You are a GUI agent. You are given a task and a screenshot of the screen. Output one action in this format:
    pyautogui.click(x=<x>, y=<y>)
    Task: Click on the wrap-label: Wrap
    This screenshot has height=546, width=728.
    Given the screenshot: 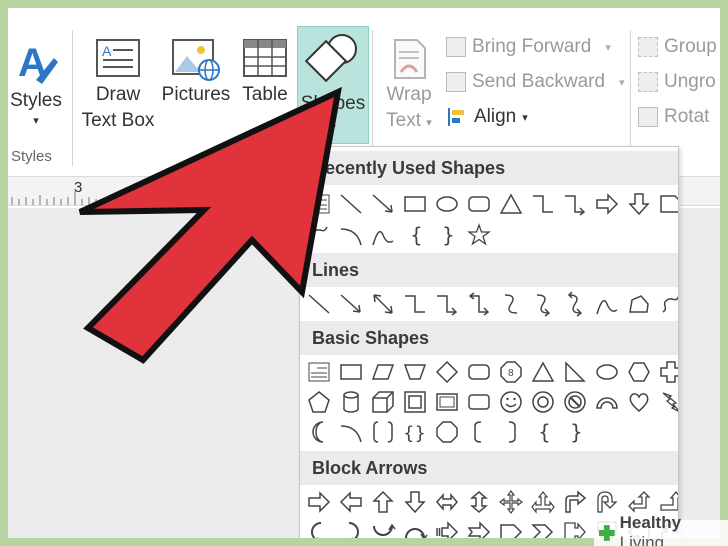 What is the action you would take?
    pyautogui.click(x=409, y=94)
    